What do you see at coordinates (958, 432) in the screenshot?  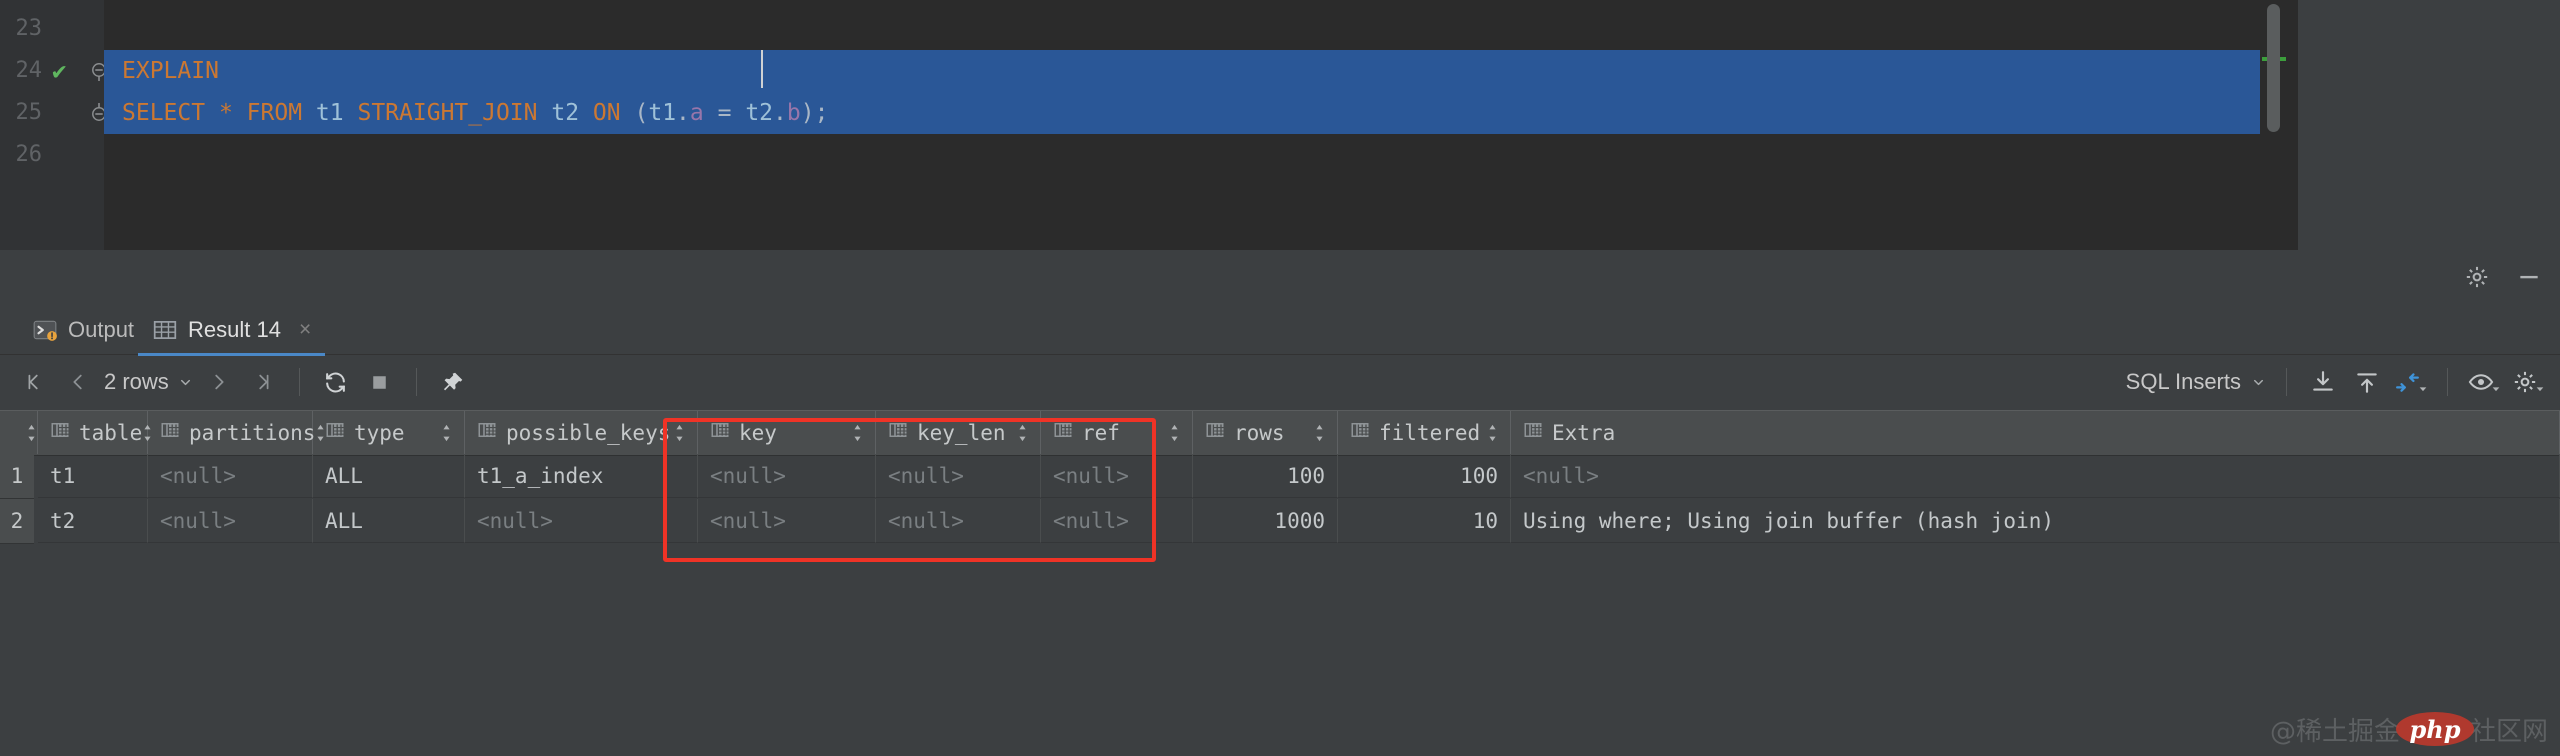 I see `column-header-key_len: key_len` at bounding box center [958, 432].